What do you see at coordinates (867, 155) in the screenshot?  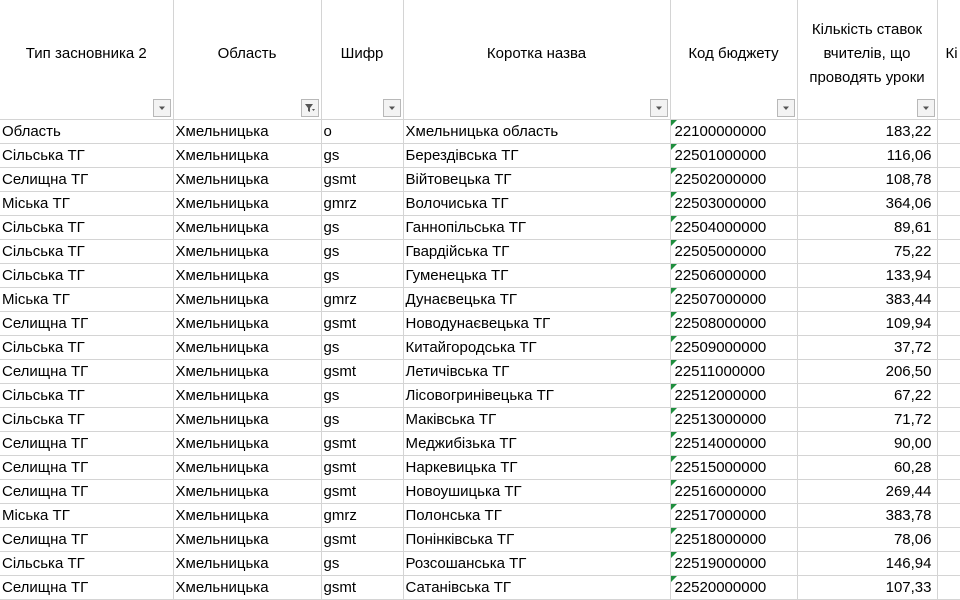 I see `cell-teacher-rates: 116,06` at bounding box center [867, 155].